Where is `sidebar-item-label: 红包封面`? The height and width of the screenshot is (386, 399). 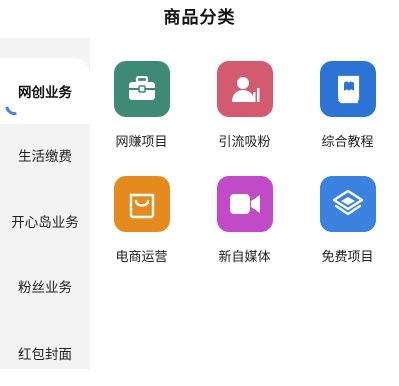 sidebar-item-label: 红包封面 is located at coordinates (45, 355).